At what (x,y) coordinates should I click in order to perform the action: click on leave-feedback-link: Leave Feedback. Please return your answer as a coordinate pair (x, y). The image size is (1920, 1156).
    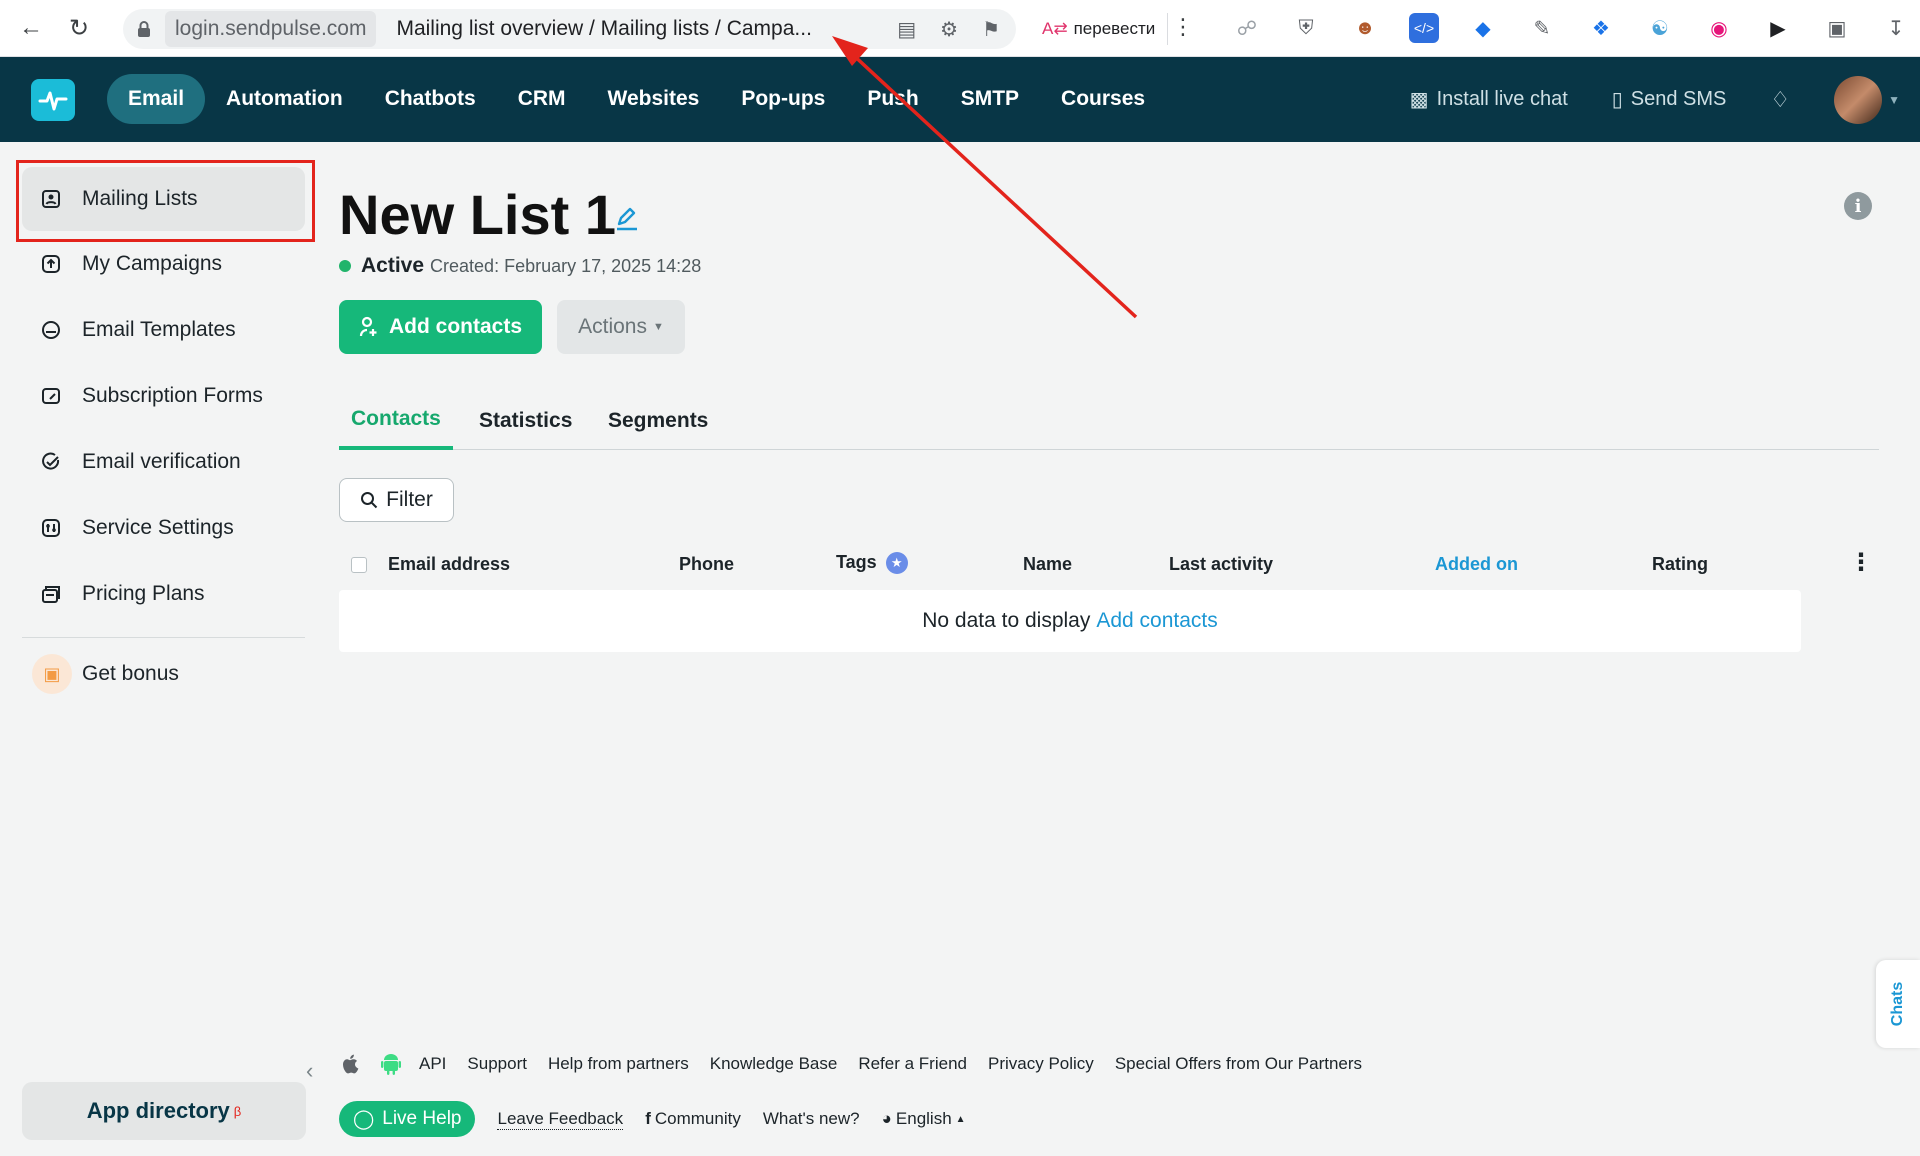
    Looking at the image, I should click on (560, 1119).